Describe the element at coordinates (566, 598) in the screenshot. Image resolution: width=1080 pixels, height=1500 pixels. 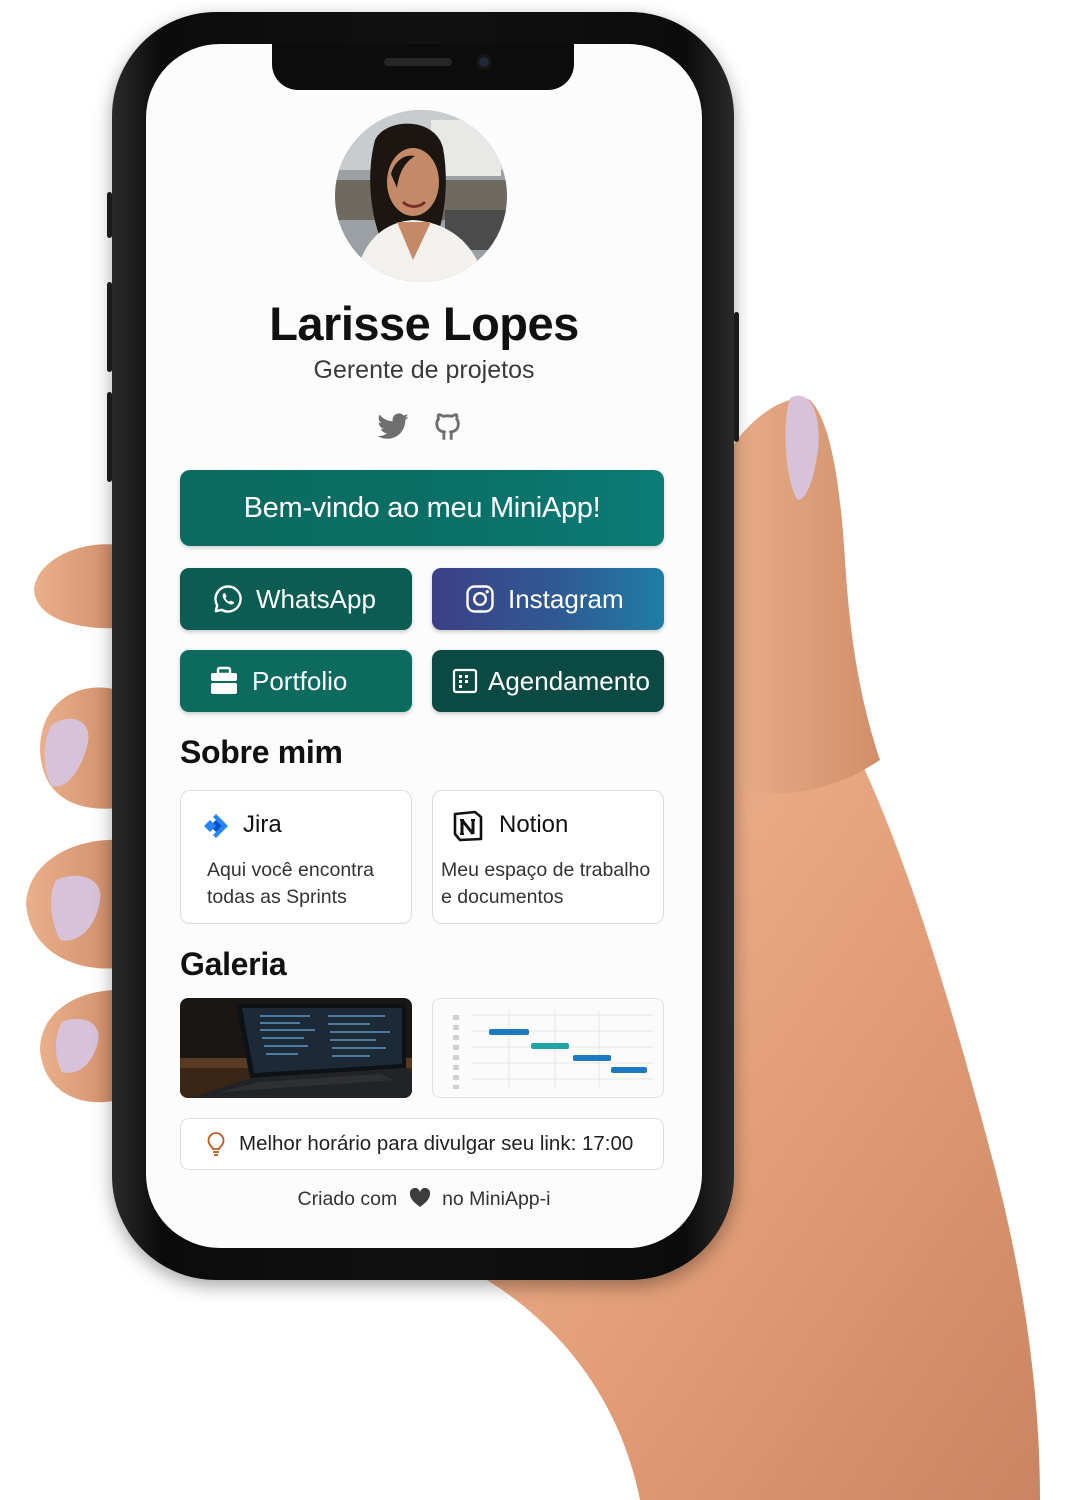
I see `instagram-label: Instagram` at that location.